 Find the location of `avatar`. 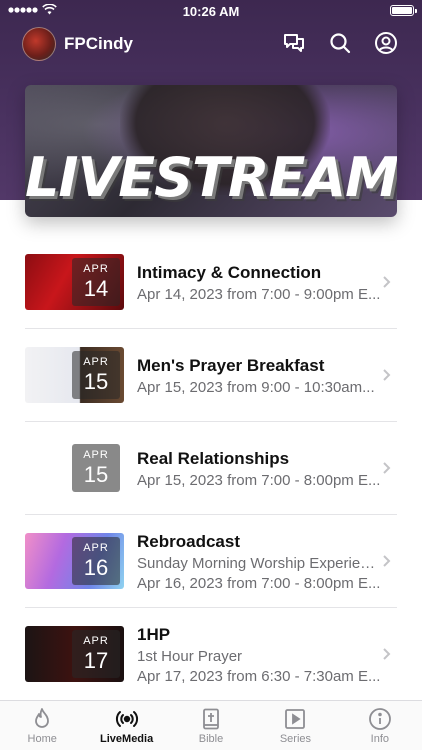

avatar is located at coordinates (39, 44).